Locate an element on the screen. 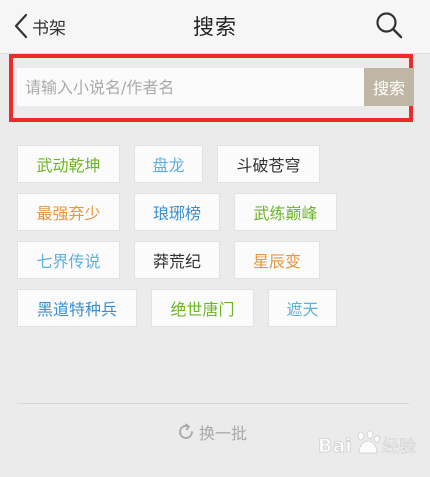  hot-tag: 武动乾坤 is located at coordinates (68, 164).